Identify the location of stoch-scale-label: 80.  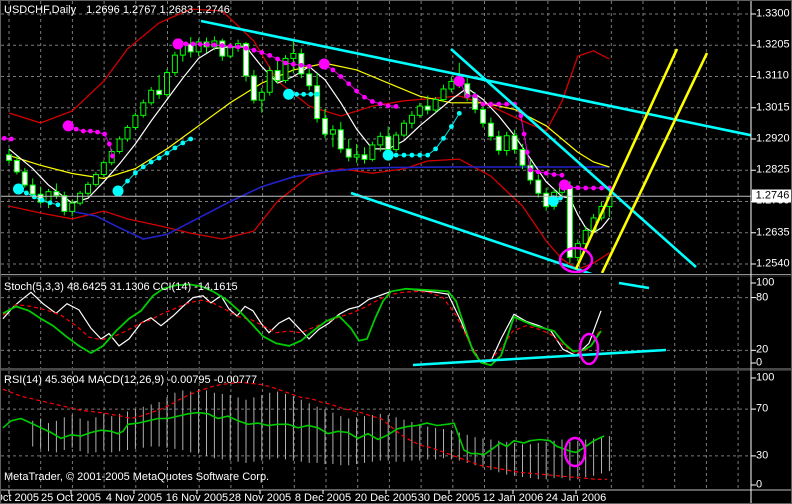
(762, 297).